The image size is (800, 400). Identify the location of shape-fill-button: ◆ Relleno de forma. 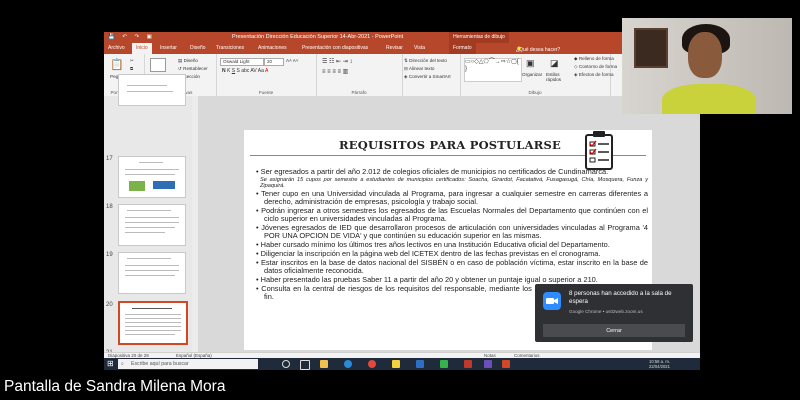
(594, 59).